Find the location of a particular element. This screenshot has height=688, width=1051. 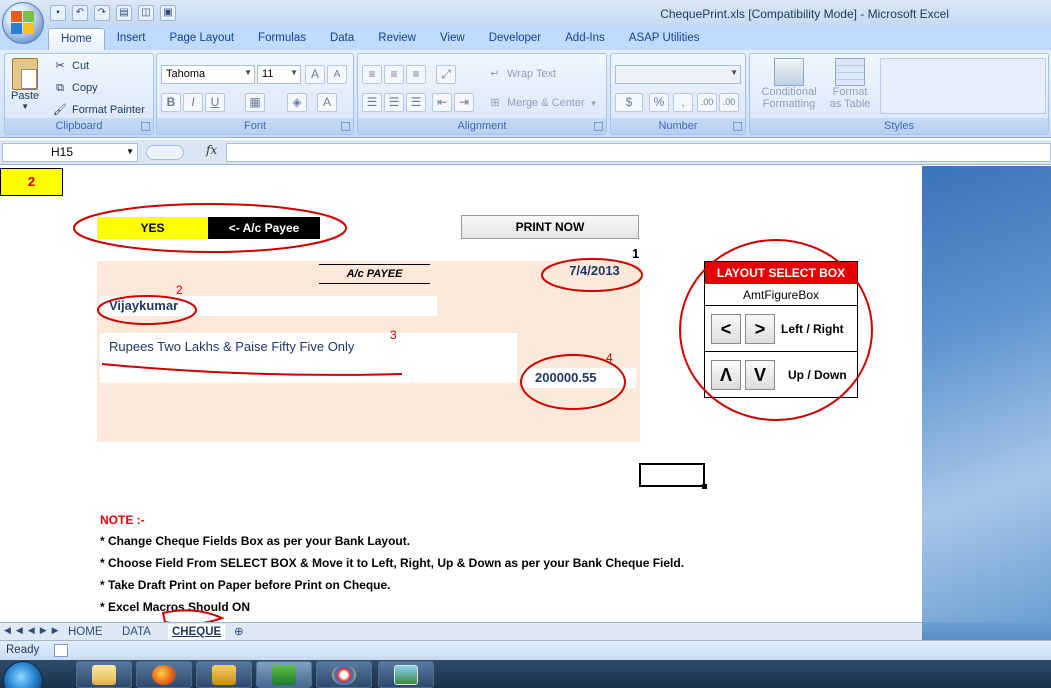

counter-cell: 2 is located at coordinates (31, 182).